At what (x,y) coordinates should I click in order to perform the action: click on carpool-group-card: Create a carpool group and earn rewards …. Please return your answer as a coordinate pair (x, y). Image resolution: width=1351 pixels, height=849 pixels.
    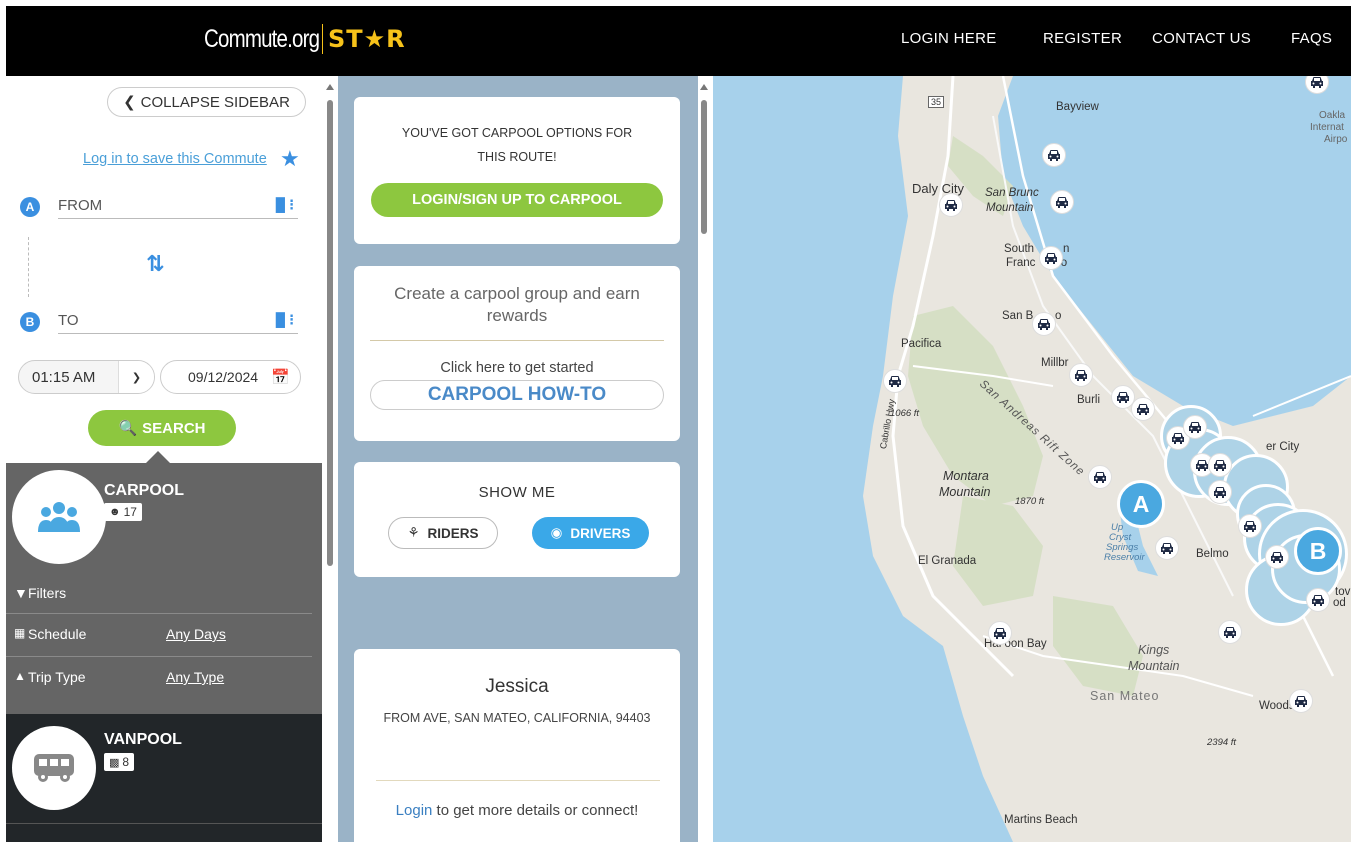
    Looking at the image, I should click on (517, 353).